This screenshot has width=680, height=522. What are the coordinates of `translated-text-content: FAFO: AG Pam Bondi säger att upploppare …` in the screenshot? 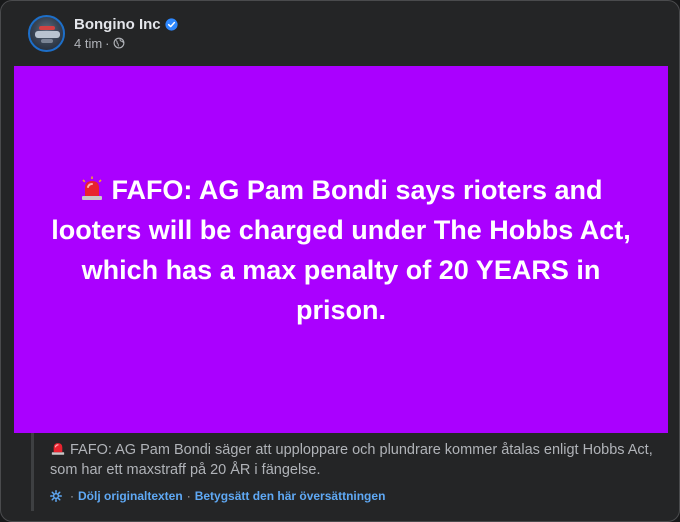 It's located at (351, 460).